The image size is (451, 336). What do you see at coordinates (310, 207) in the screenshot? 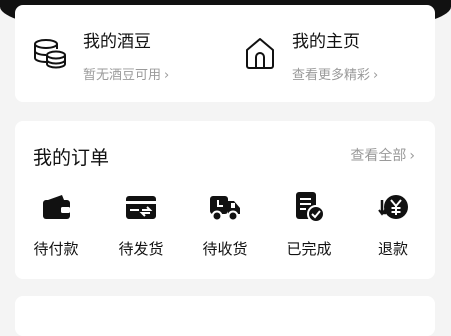
I see `document-check-icon` at bounding box center [310, 207].